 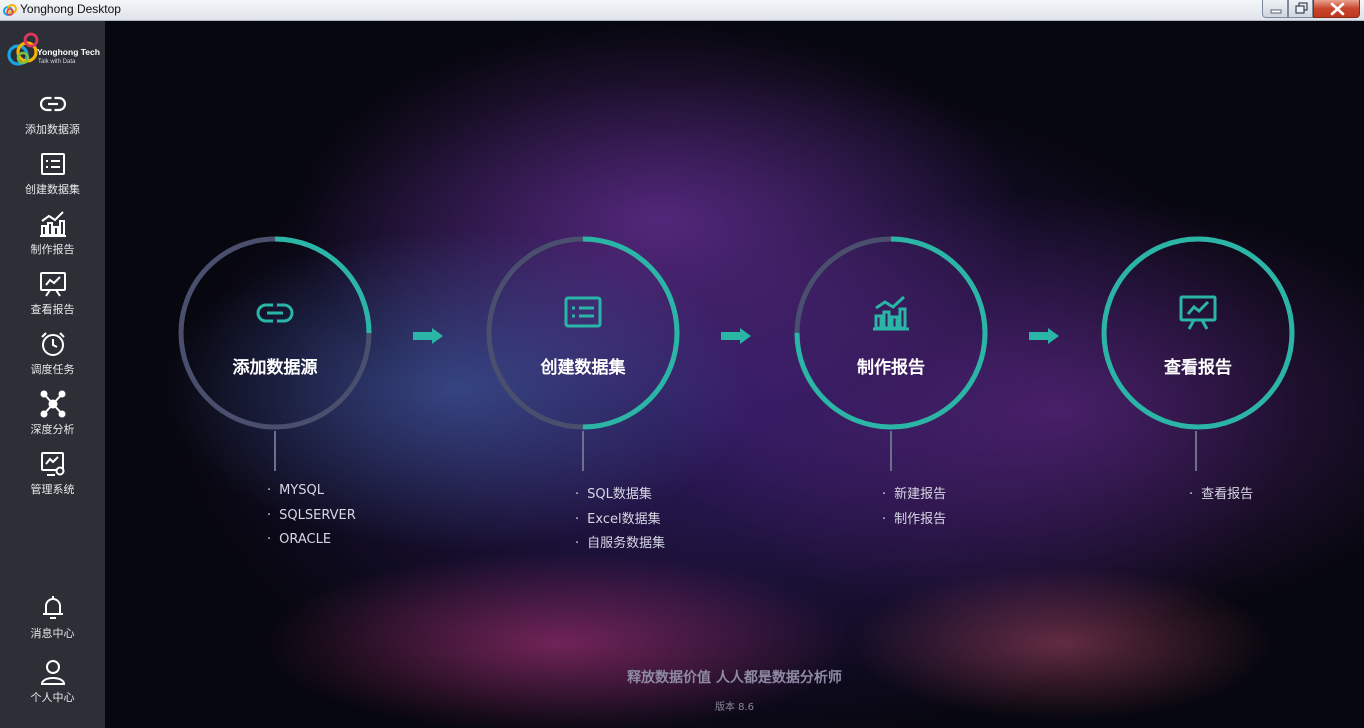 I want to click on maximize-button, so click(x=1300, y=9).